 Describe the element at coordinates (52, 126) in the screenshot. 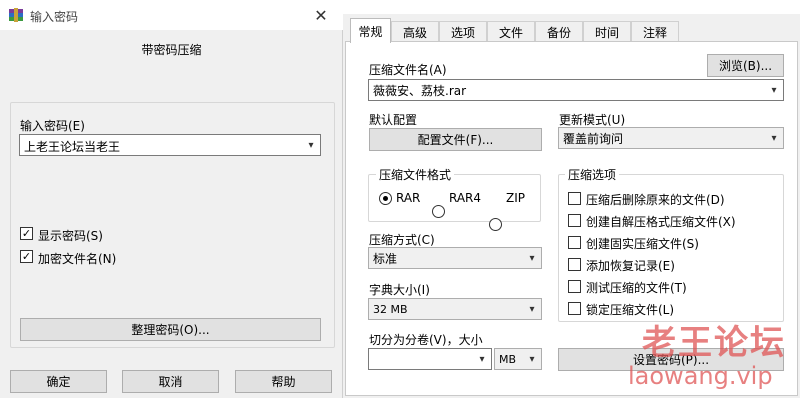

I see `password-label: 输入密码(E)` at that location.